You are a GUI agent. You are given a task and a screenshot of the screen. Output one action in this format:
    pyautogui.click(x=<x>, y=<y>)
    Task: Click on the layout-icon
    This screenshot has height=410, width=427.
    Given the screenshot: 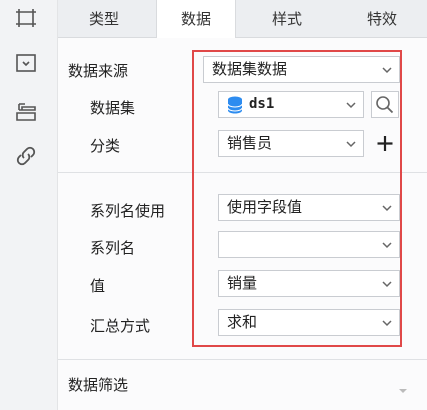 What is the action you would take?
    pyautogui.click(x=26, y=111)
    